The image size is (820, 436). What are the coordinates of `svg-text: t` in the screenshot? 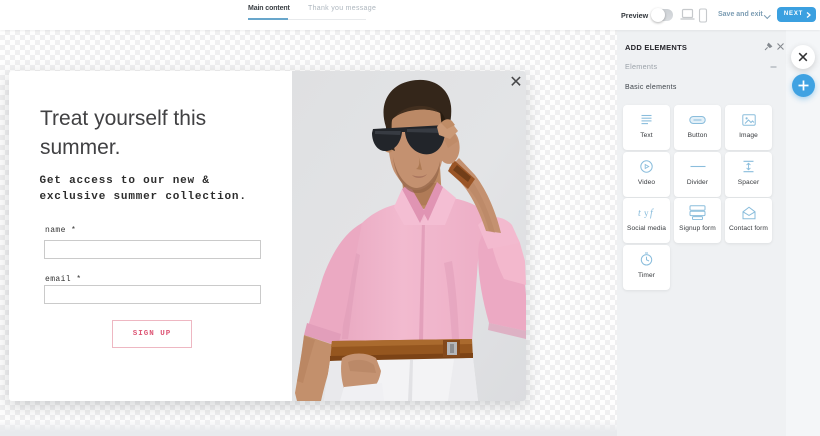 It's located at (639, 213).